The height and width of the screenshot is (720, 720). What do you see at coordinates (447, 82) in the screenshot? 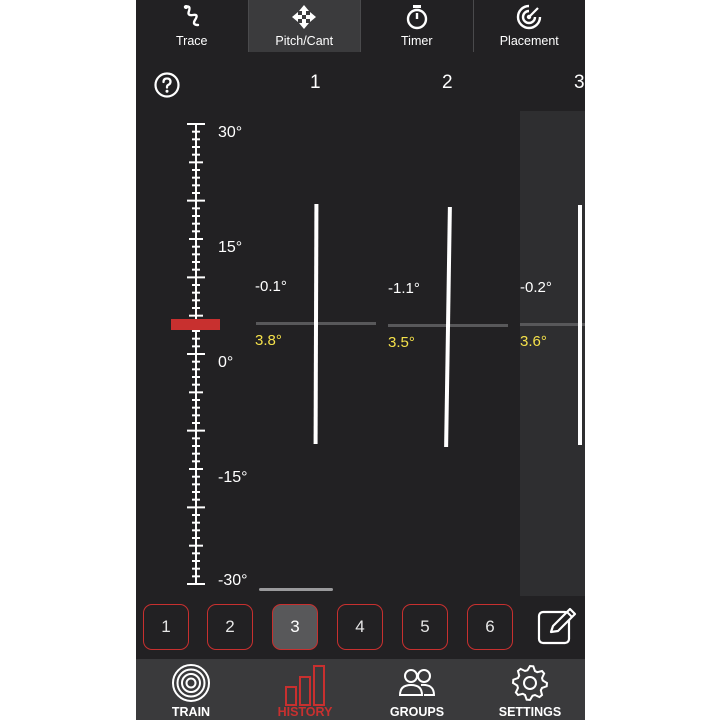
I see `column-2-header: 2` at bounding box center [447, 82].